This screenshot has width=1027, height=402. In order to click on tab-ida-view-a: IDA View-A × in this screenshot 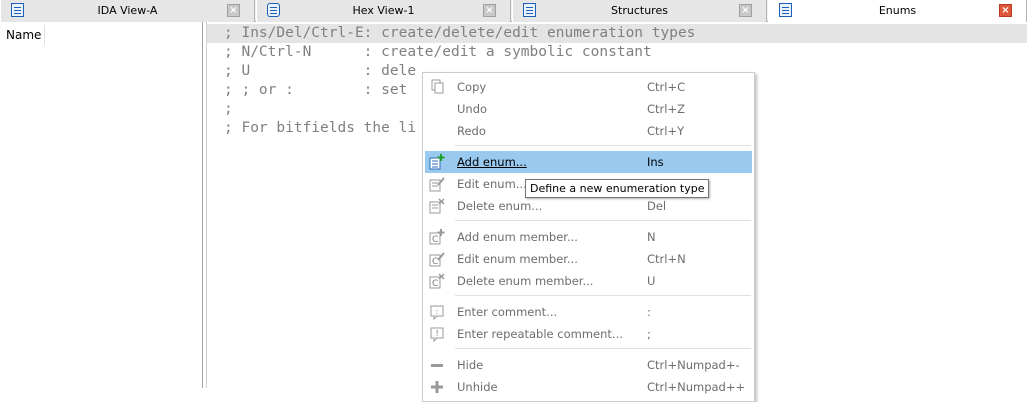, I will do `click(127, 11)`.